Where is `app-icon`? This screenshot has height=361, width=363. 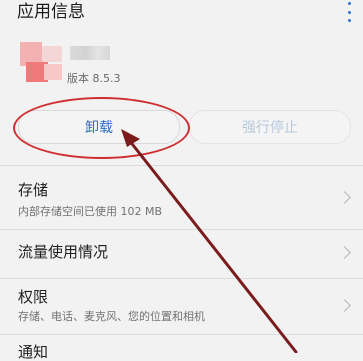
app-icon is located at coordinates (42, 64).